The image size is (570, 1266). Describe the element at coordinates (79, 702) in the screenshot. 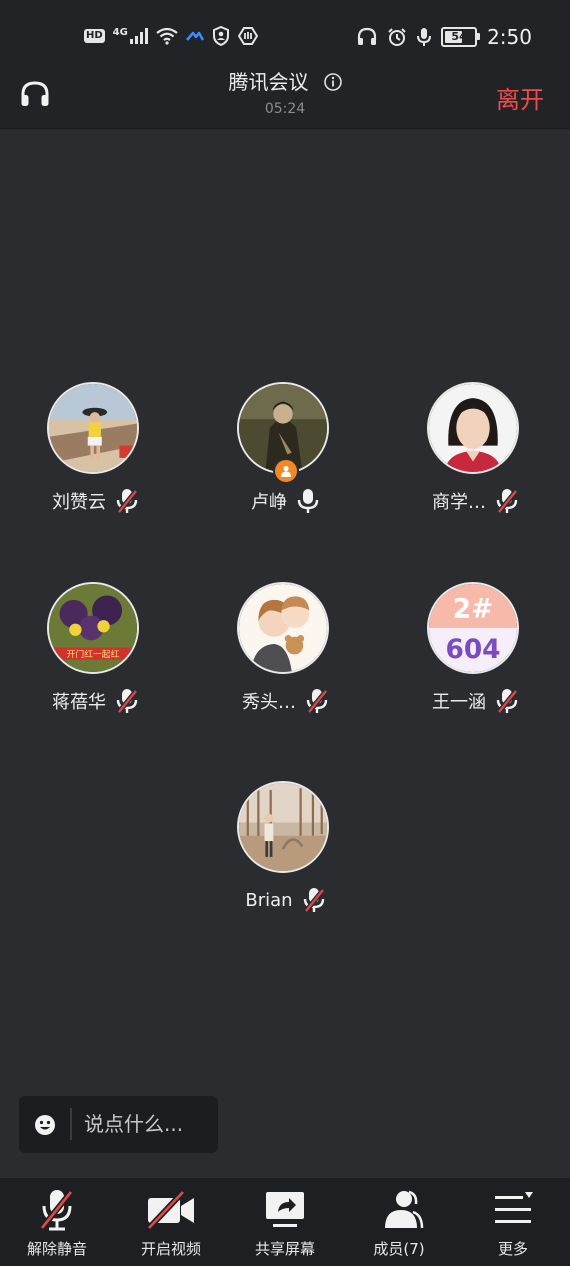

I see `participant-name: 蒋蓓华` at that location.